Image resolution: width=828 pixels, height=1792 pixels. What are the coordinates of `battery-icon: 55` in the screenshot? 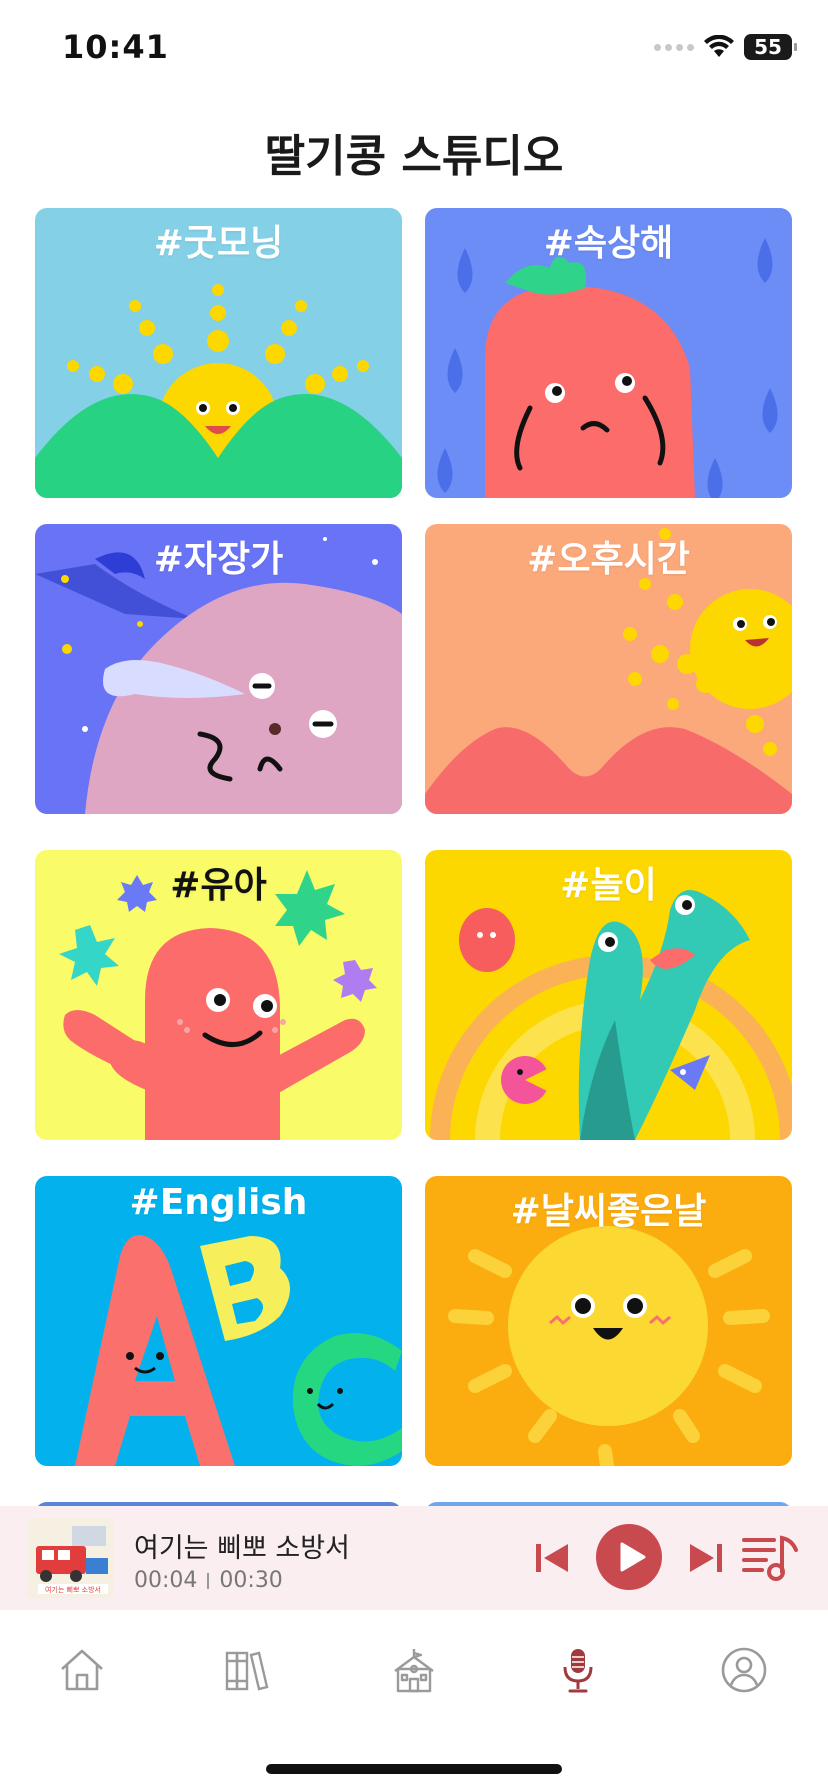 It's located at (770, 47).